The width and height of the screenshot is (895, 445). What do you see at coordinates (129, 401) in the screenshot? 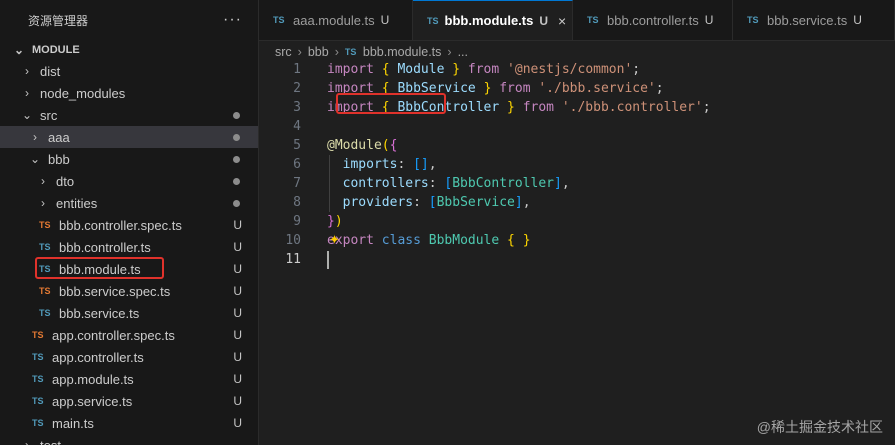
I see `file-item: TS app.service.ts U` at bounding box center [129, 401].